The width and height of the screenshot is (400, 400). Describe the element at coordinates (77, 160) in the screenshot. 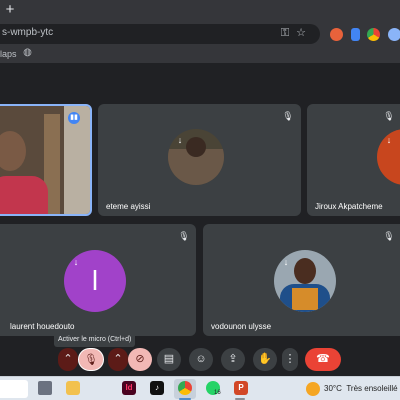

I see `door` at that location.